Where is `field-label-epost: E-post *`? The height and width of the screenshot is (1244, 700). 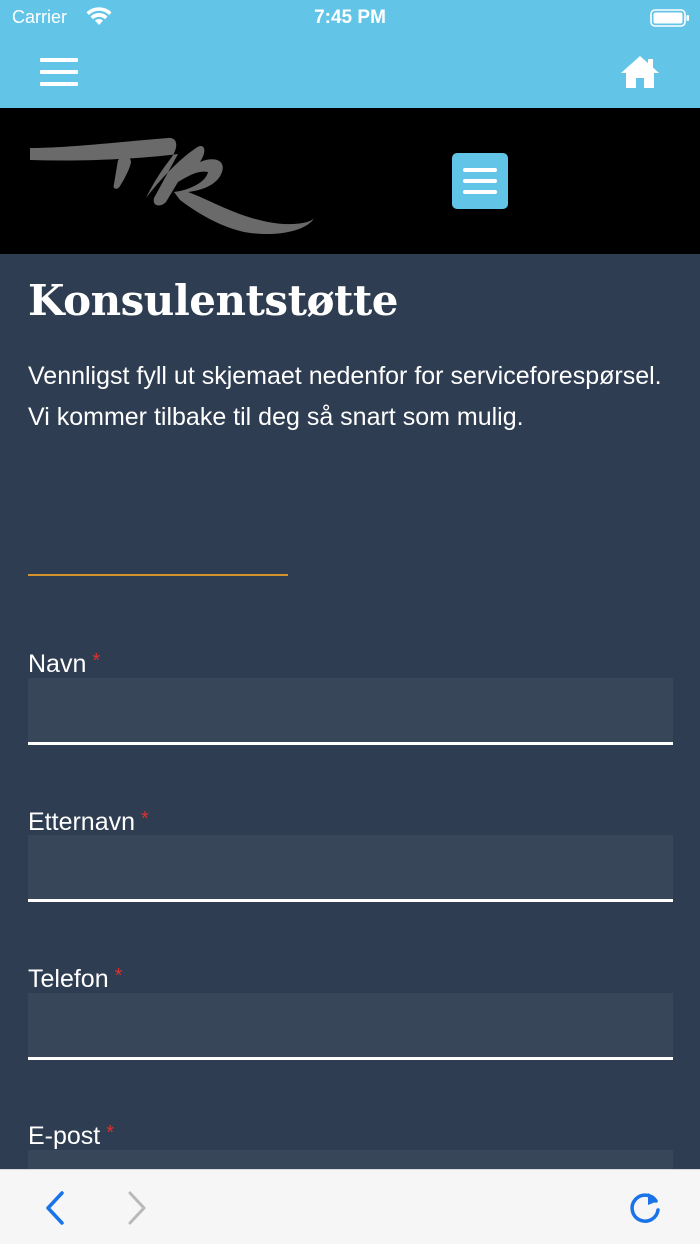 field-label-epost: E-post * is located at coordinates (71, 1136).